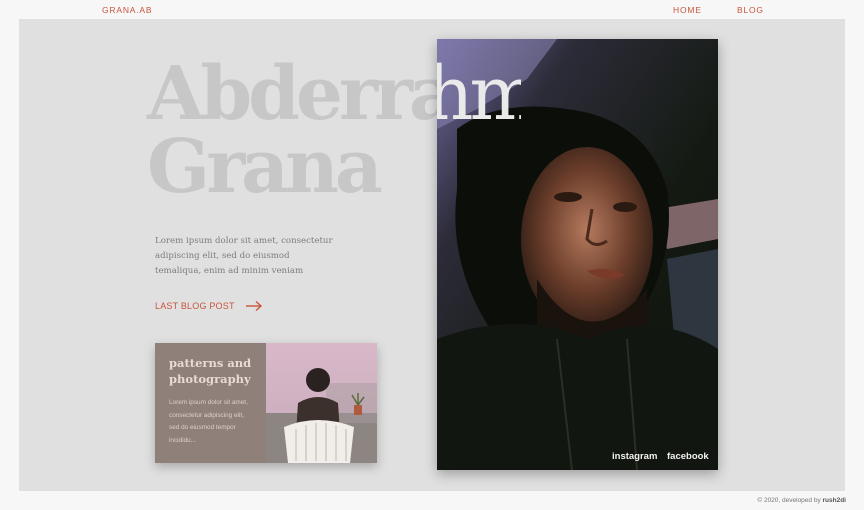  Describe the element at coordinates (834, 500) in the screenshot. I see `footer-author: rush2di` at that location.